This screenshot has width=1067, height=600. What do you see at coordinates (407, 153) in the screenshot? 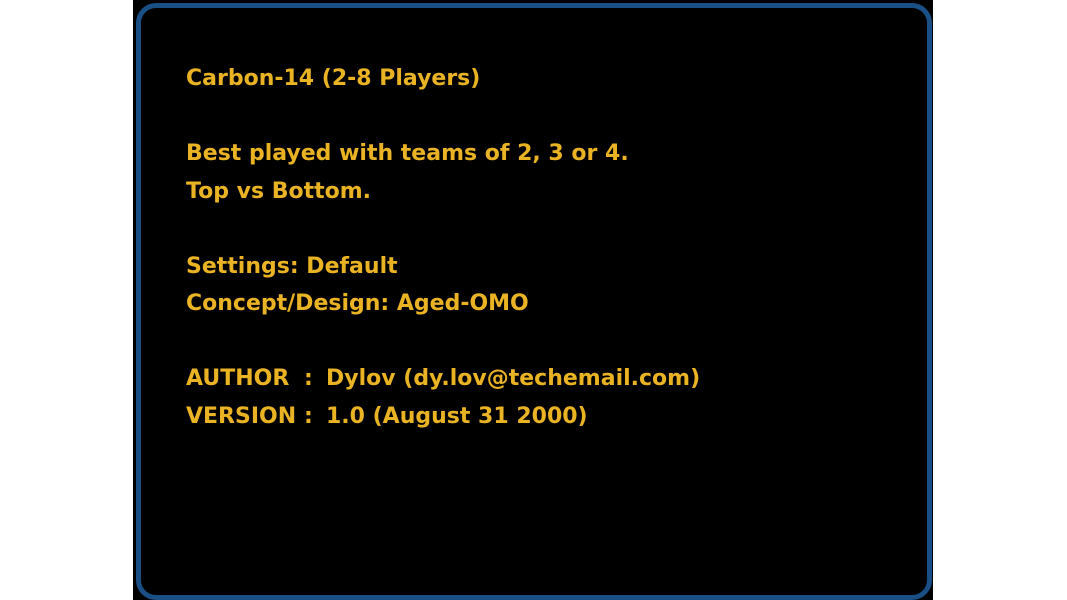
I see `description-line-1: Best played with teams of 2, 3 or 4.` at bounding box center [407, 153].